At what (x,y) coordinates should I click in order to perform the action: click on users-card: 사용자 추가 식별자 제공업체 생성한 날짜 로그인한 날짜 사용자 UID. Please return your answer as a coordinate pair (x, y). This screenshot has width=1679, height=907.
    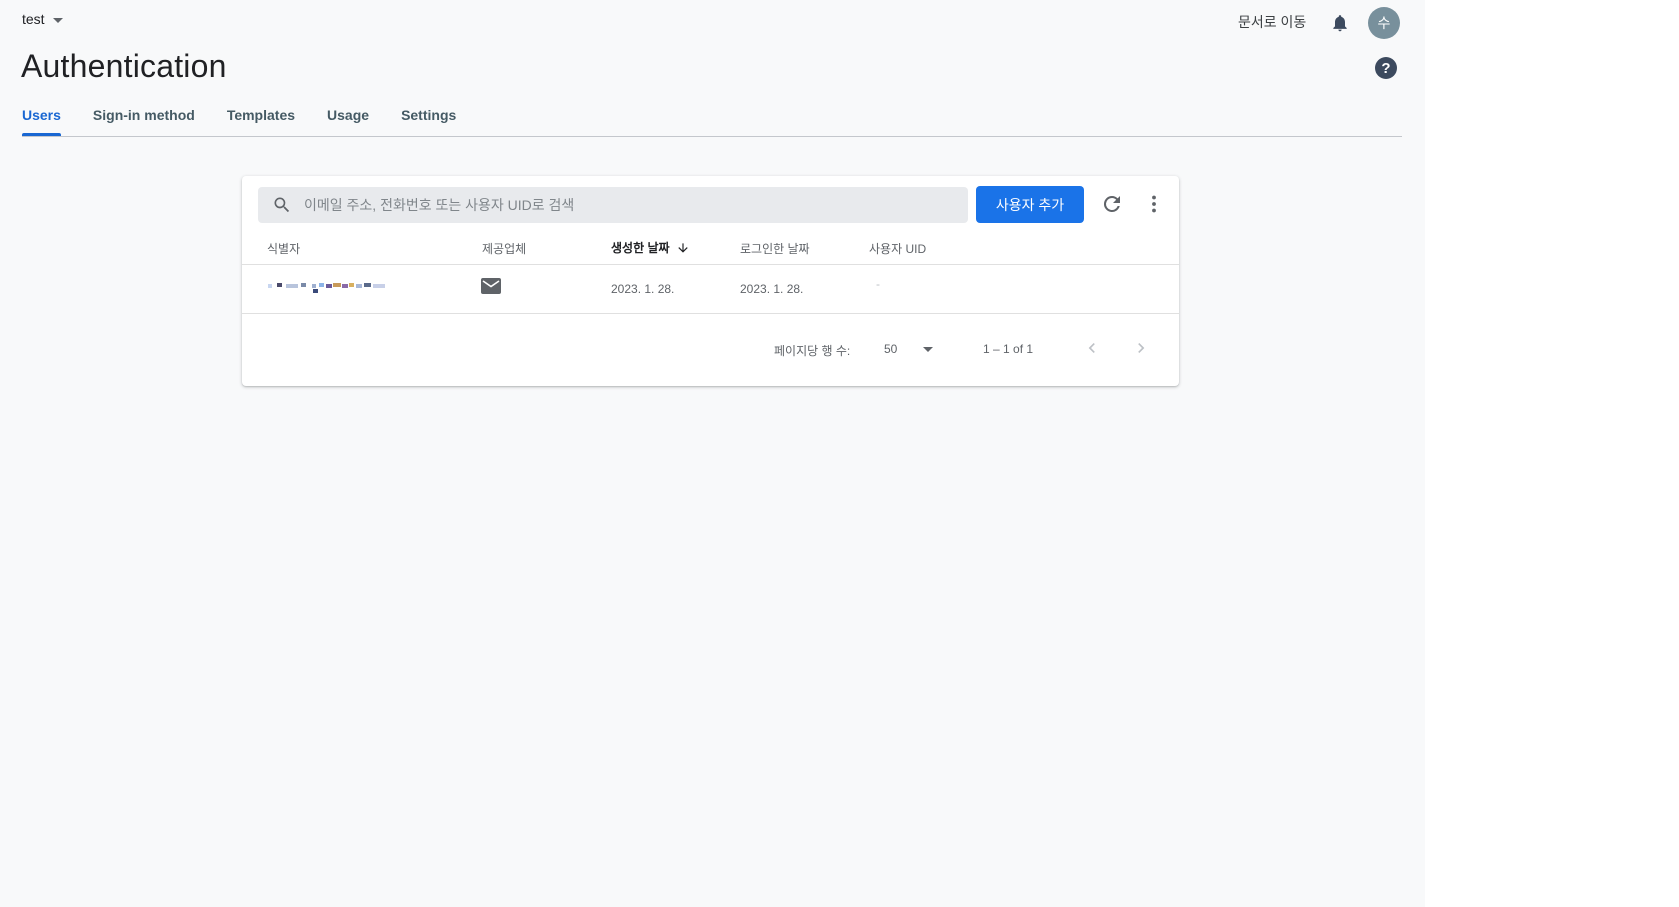
    Looking at the image, I should click on (710, 281).